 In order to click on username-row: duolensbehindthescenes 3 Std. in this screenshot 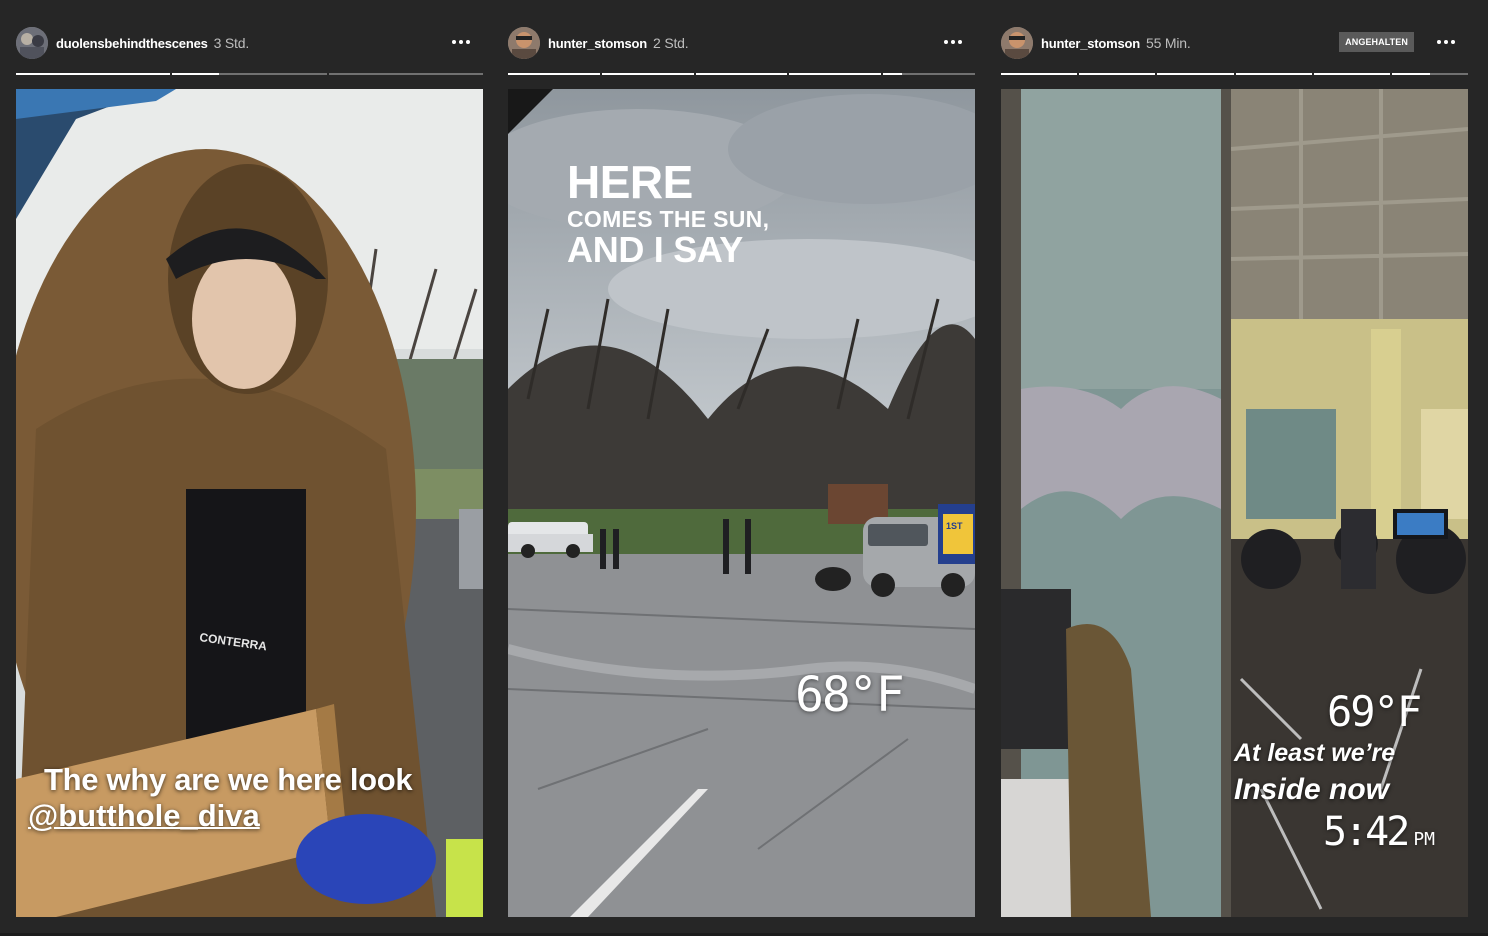, I will do `click(152, 43)`.